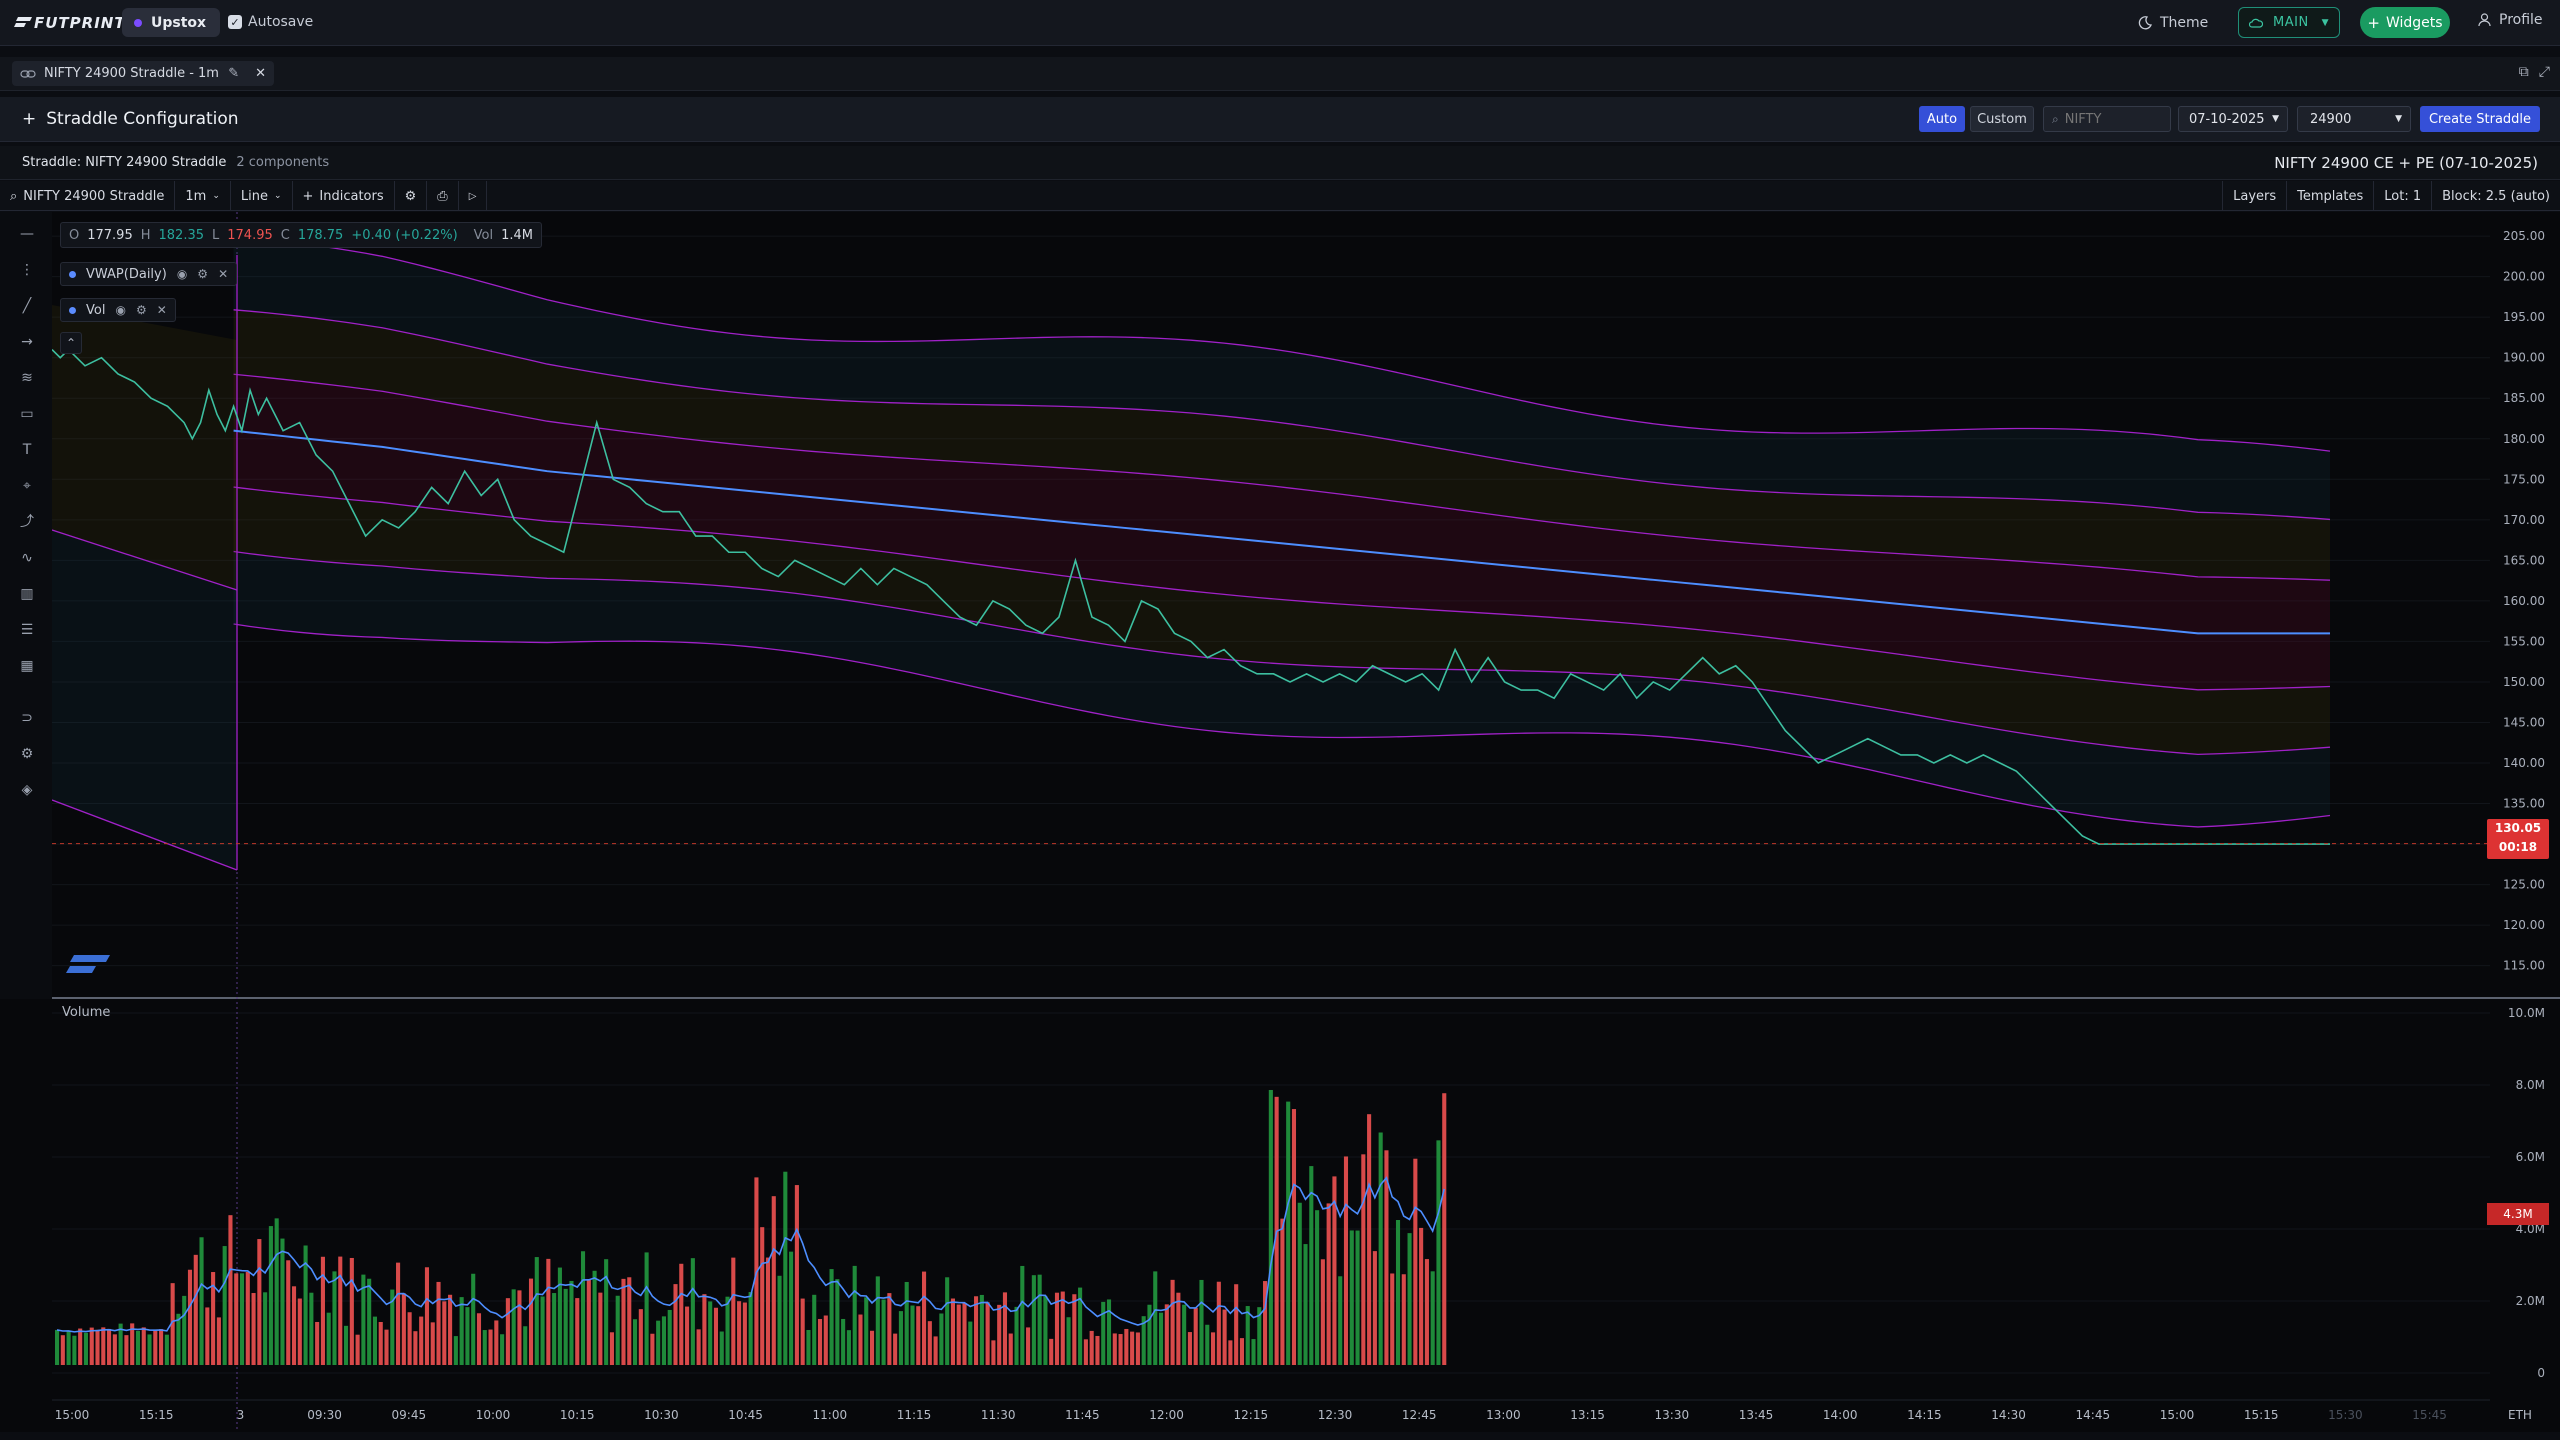 The height and width of the screenshot is (1440, 2560). What do you see at coordinates (27, 594) in the screenshot?
I see `bars-icon: ▥` at bounding box center [27, 594].